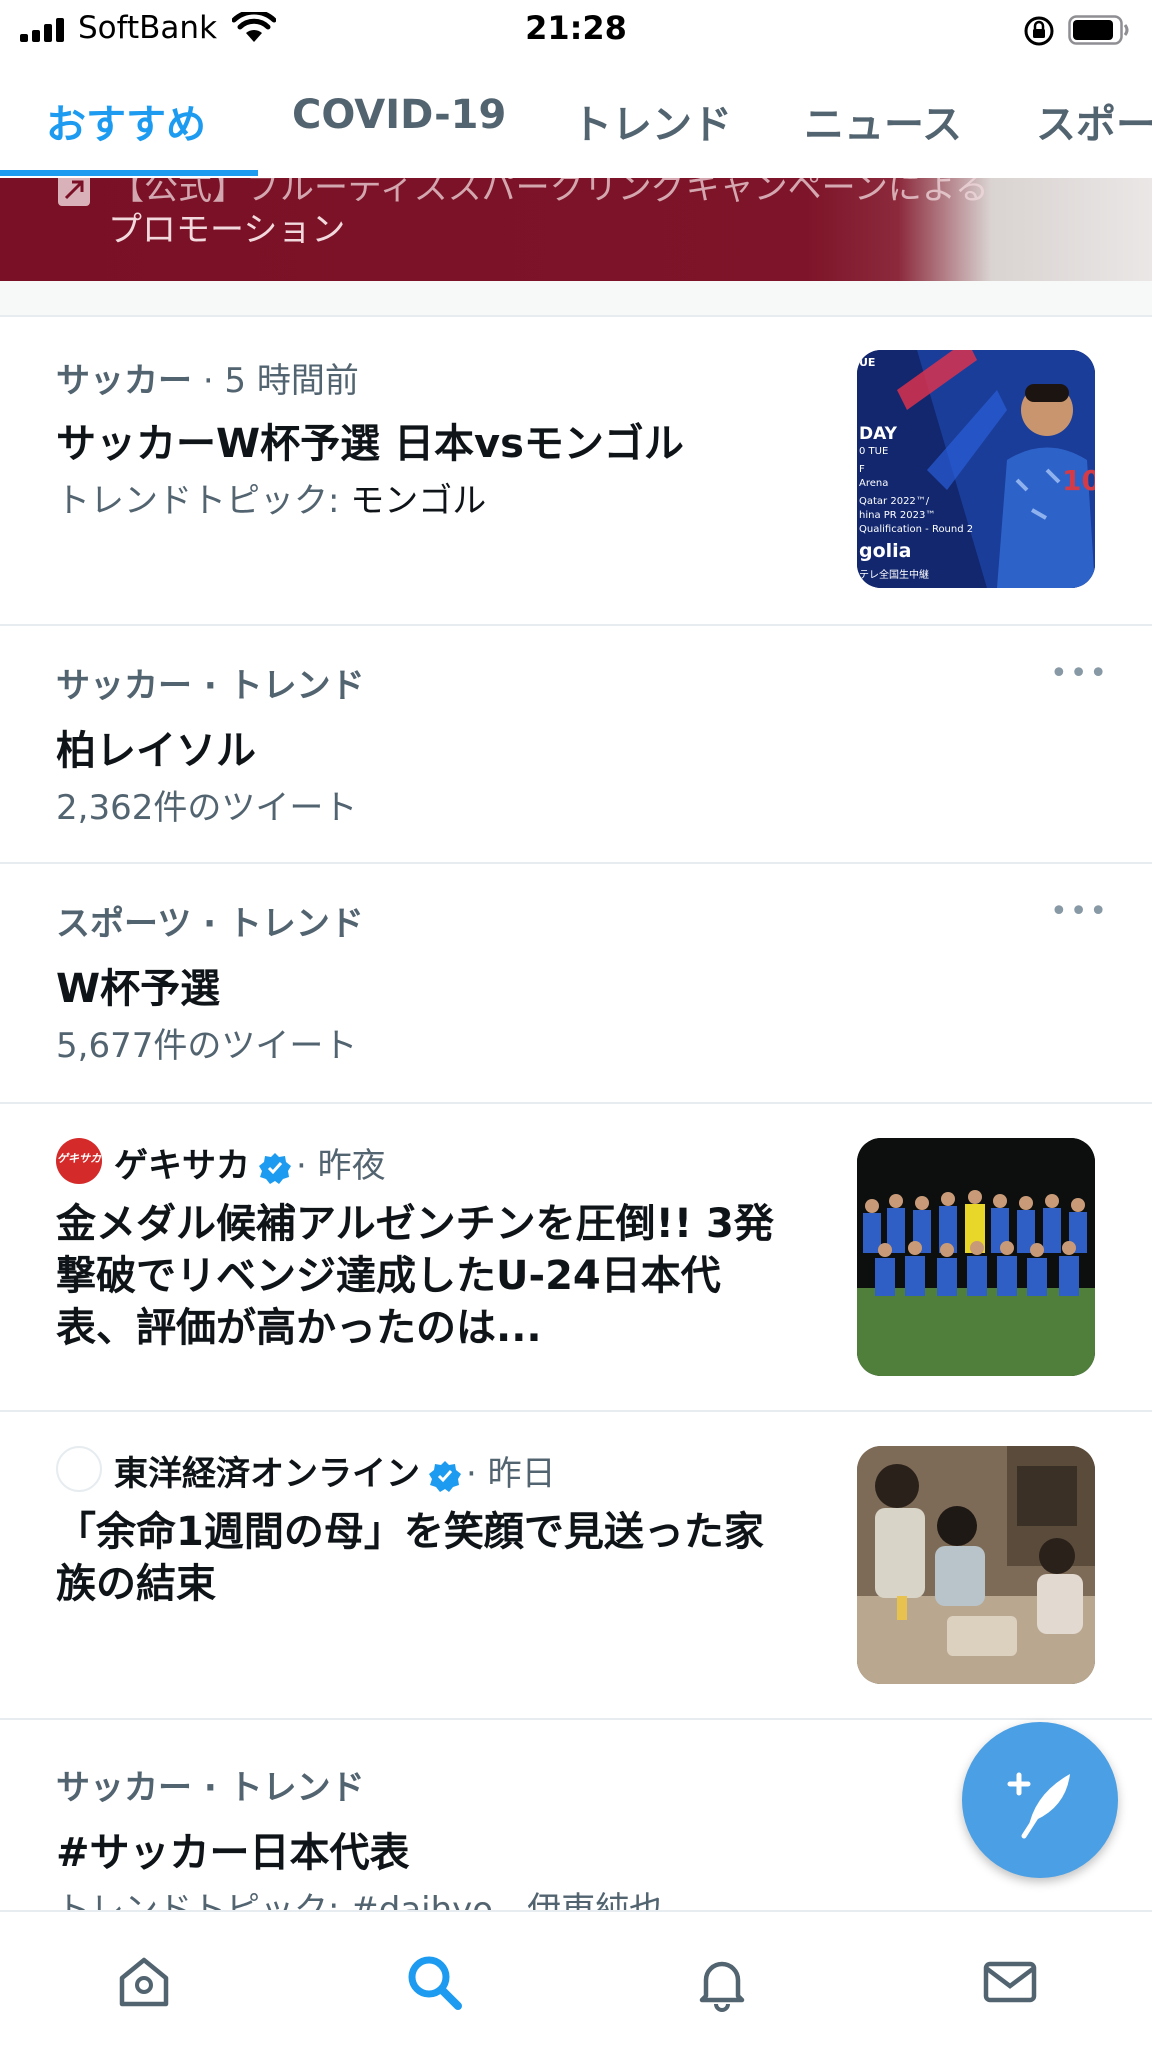 Image resolution: width=1152 pixels, height=2050 pixels. Describe the element at coordinates (182, 1166) in the screenshot. I see `news-source-name: ゲキサカ` at that location.